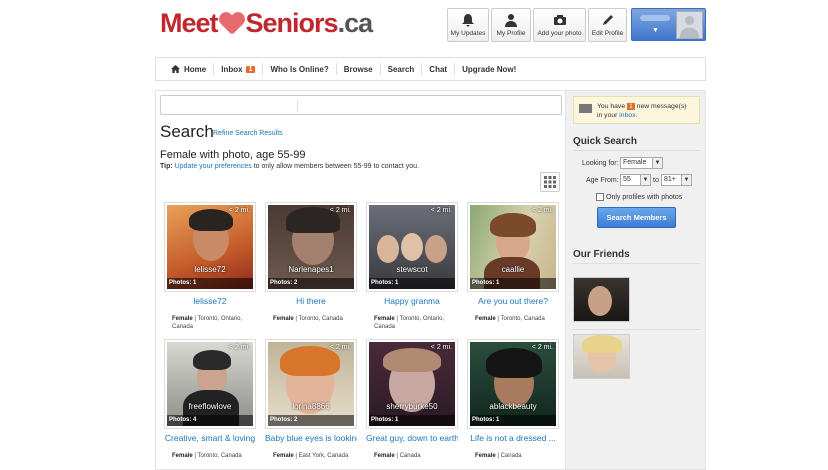  I want to click on nav-search: Search, so click(402, 69).